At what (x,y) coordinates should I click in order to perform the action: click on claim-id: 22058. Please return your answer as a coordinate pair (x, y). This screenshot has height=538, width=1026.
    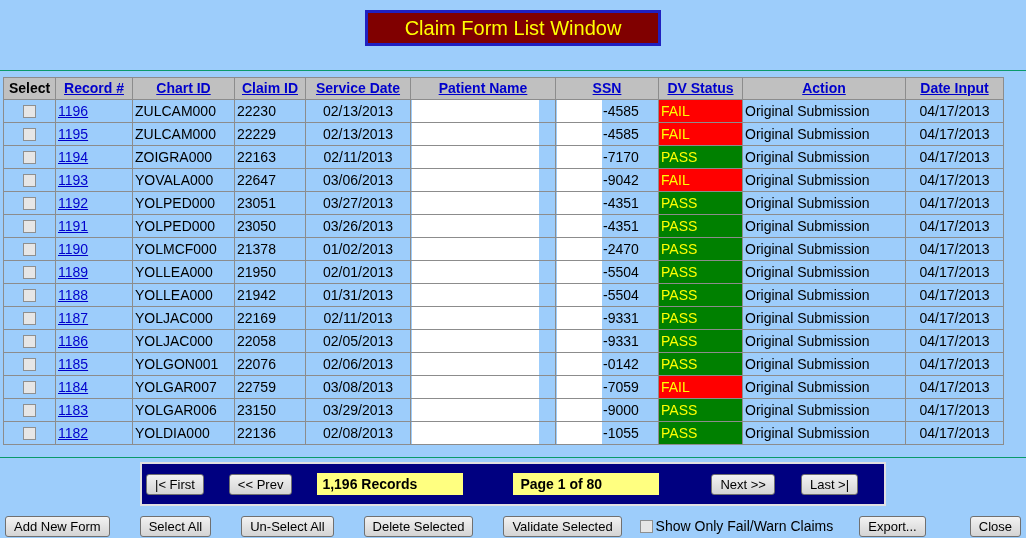
    Looking at the image, I should click on (256, 340).